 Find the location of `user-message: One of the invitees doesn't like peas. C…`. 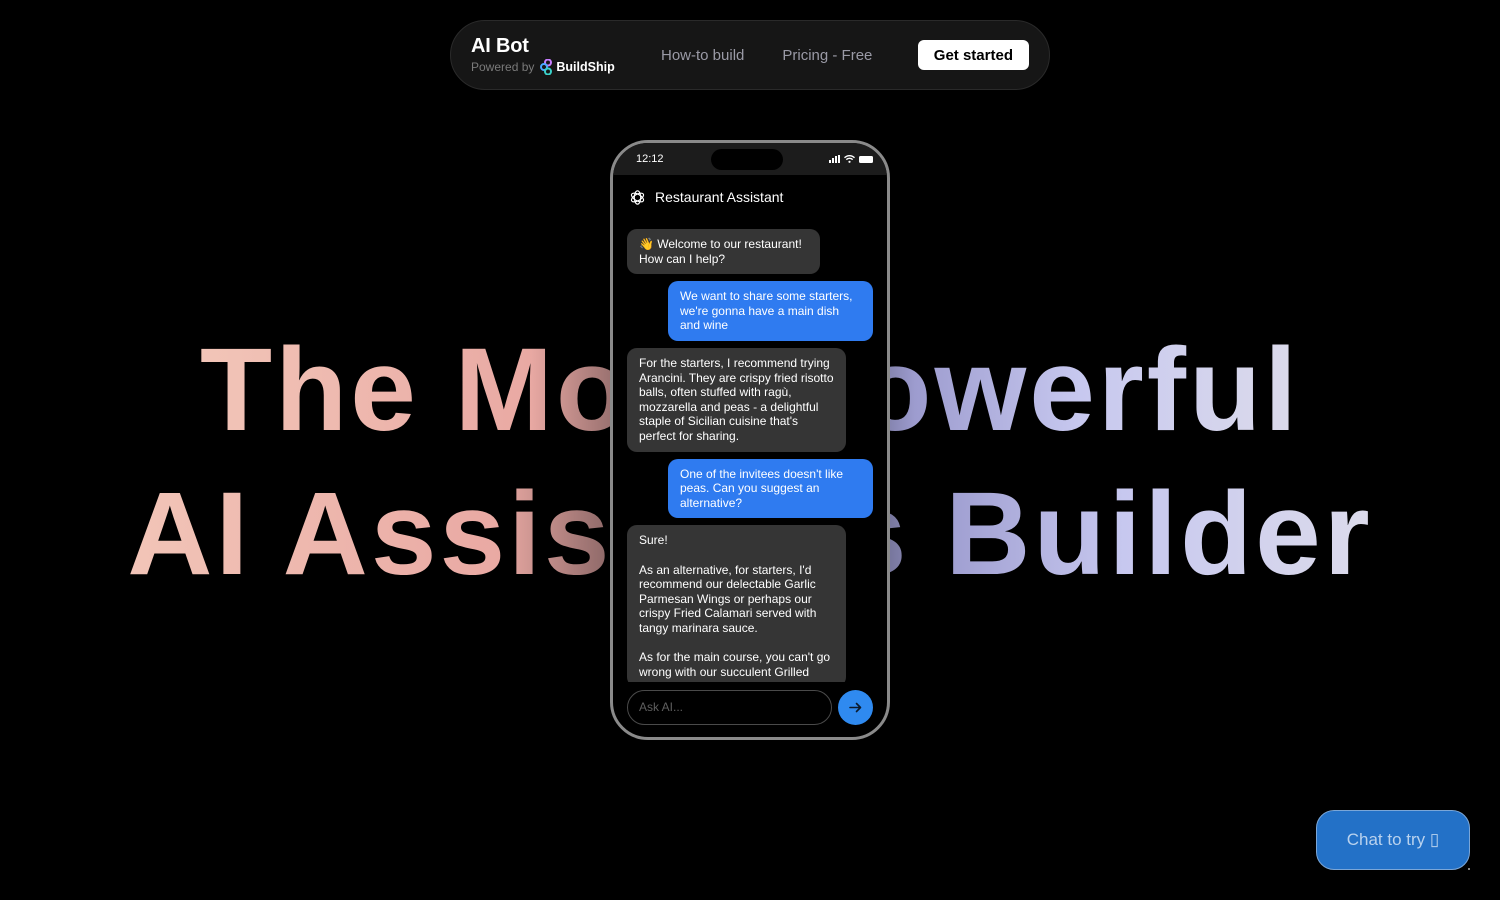

user-message: One of the invitees doesn't like peas. C… is located at coordinates (770, 488).